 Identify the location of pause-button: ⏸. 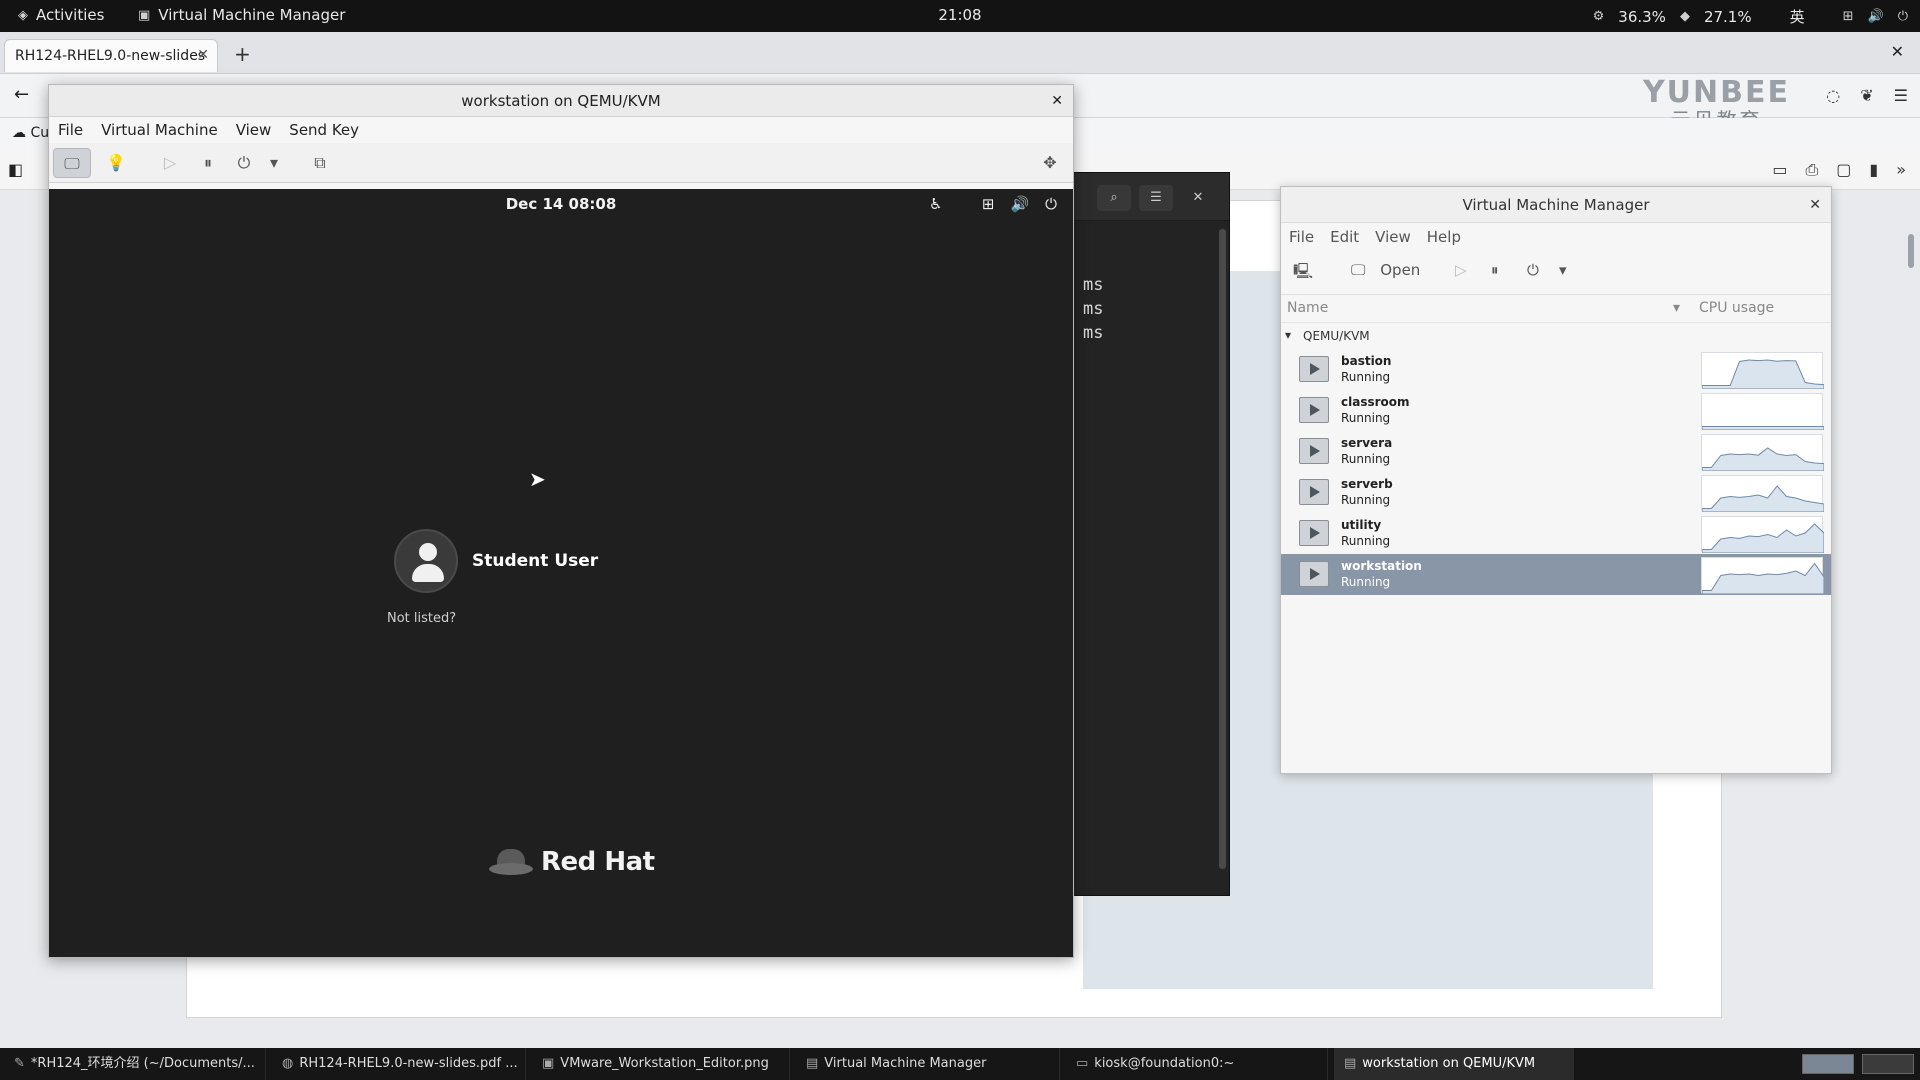
(208, 163).